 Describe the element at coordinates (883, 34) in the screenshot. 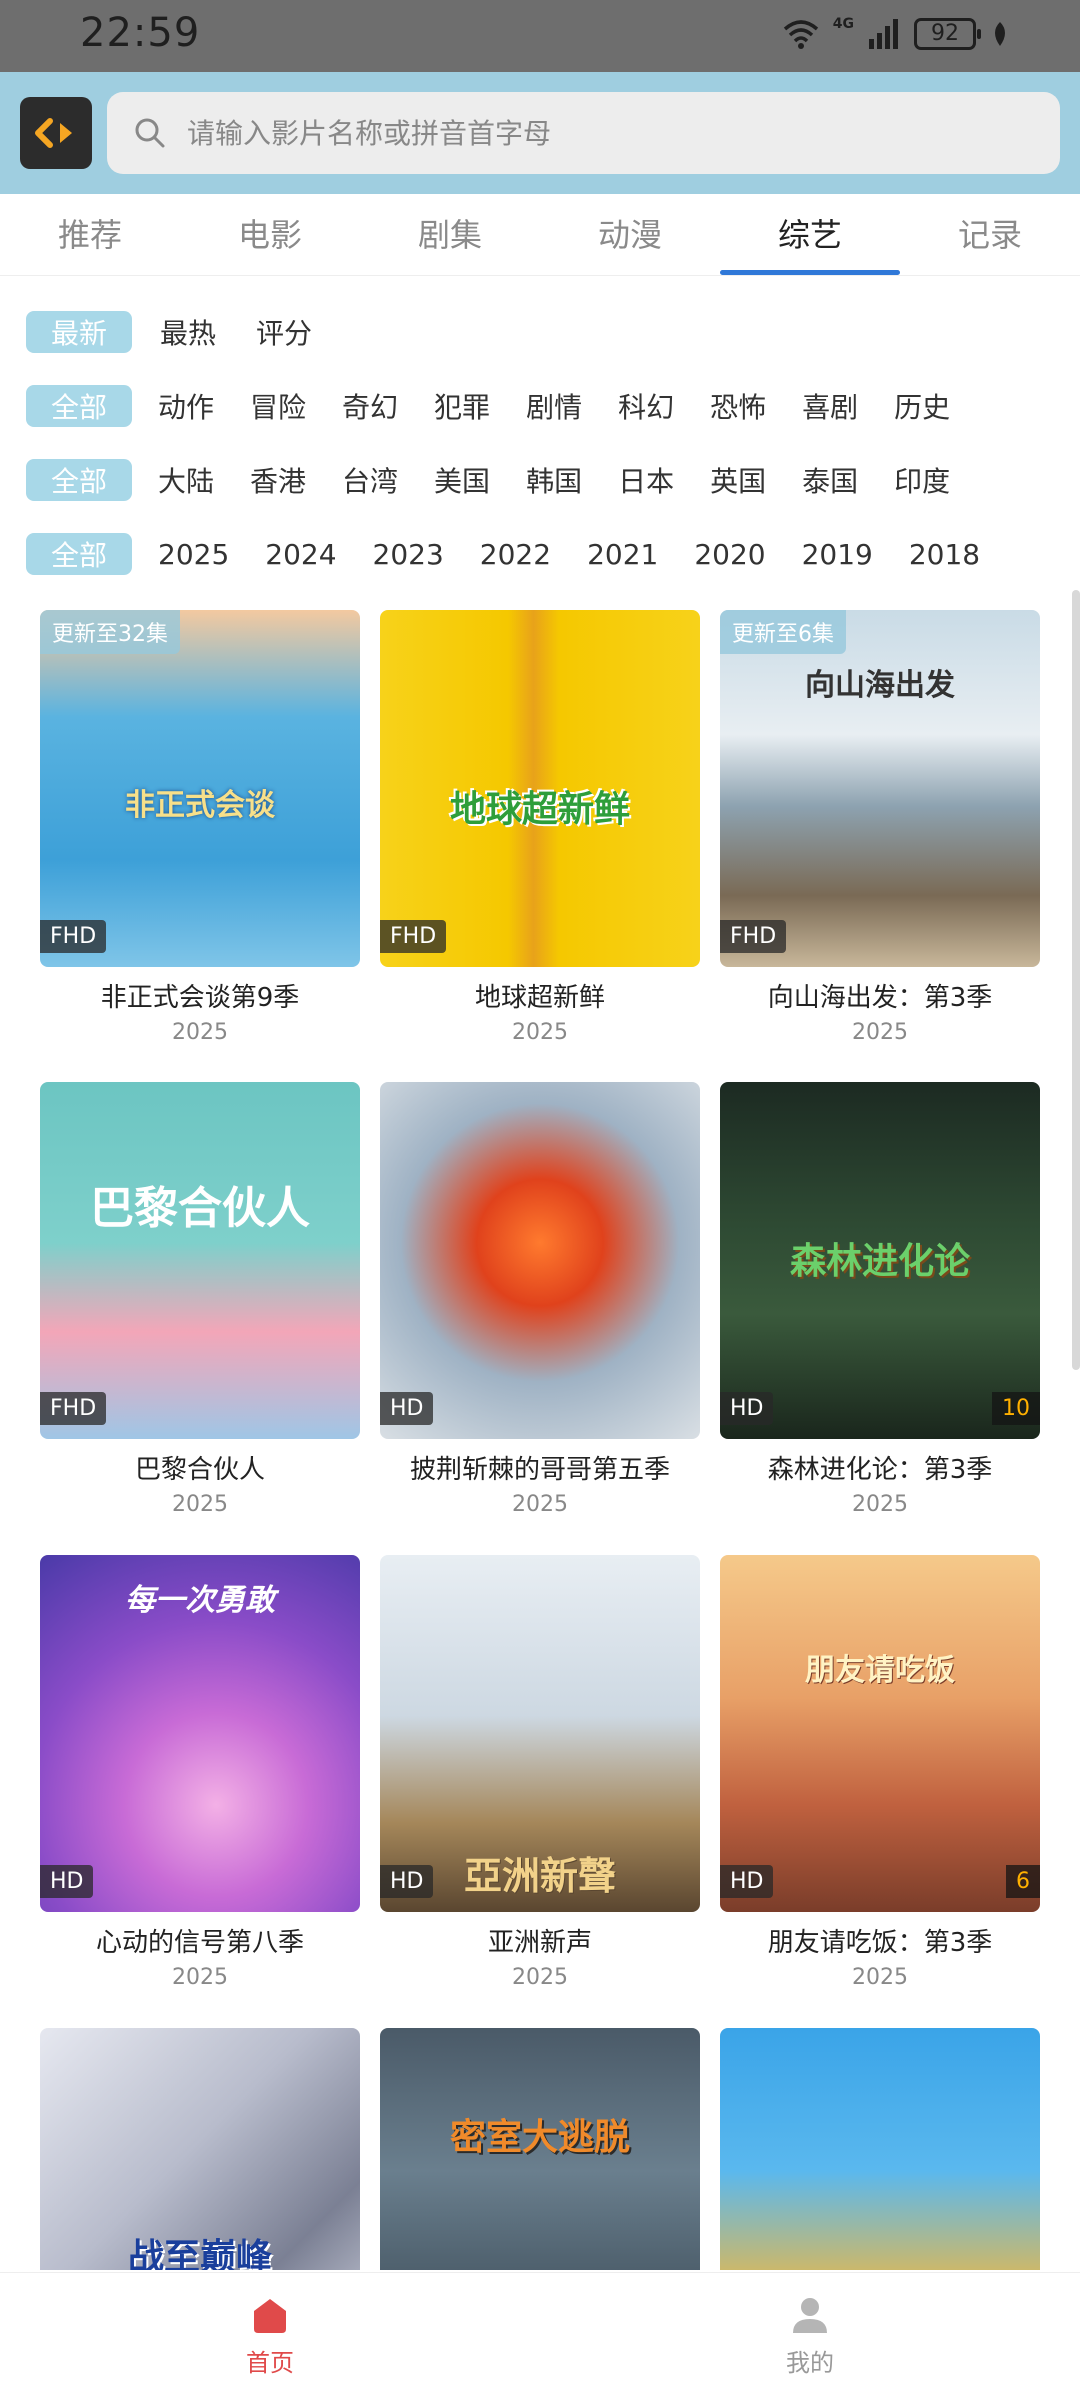

I see `signal-icon` at that location.